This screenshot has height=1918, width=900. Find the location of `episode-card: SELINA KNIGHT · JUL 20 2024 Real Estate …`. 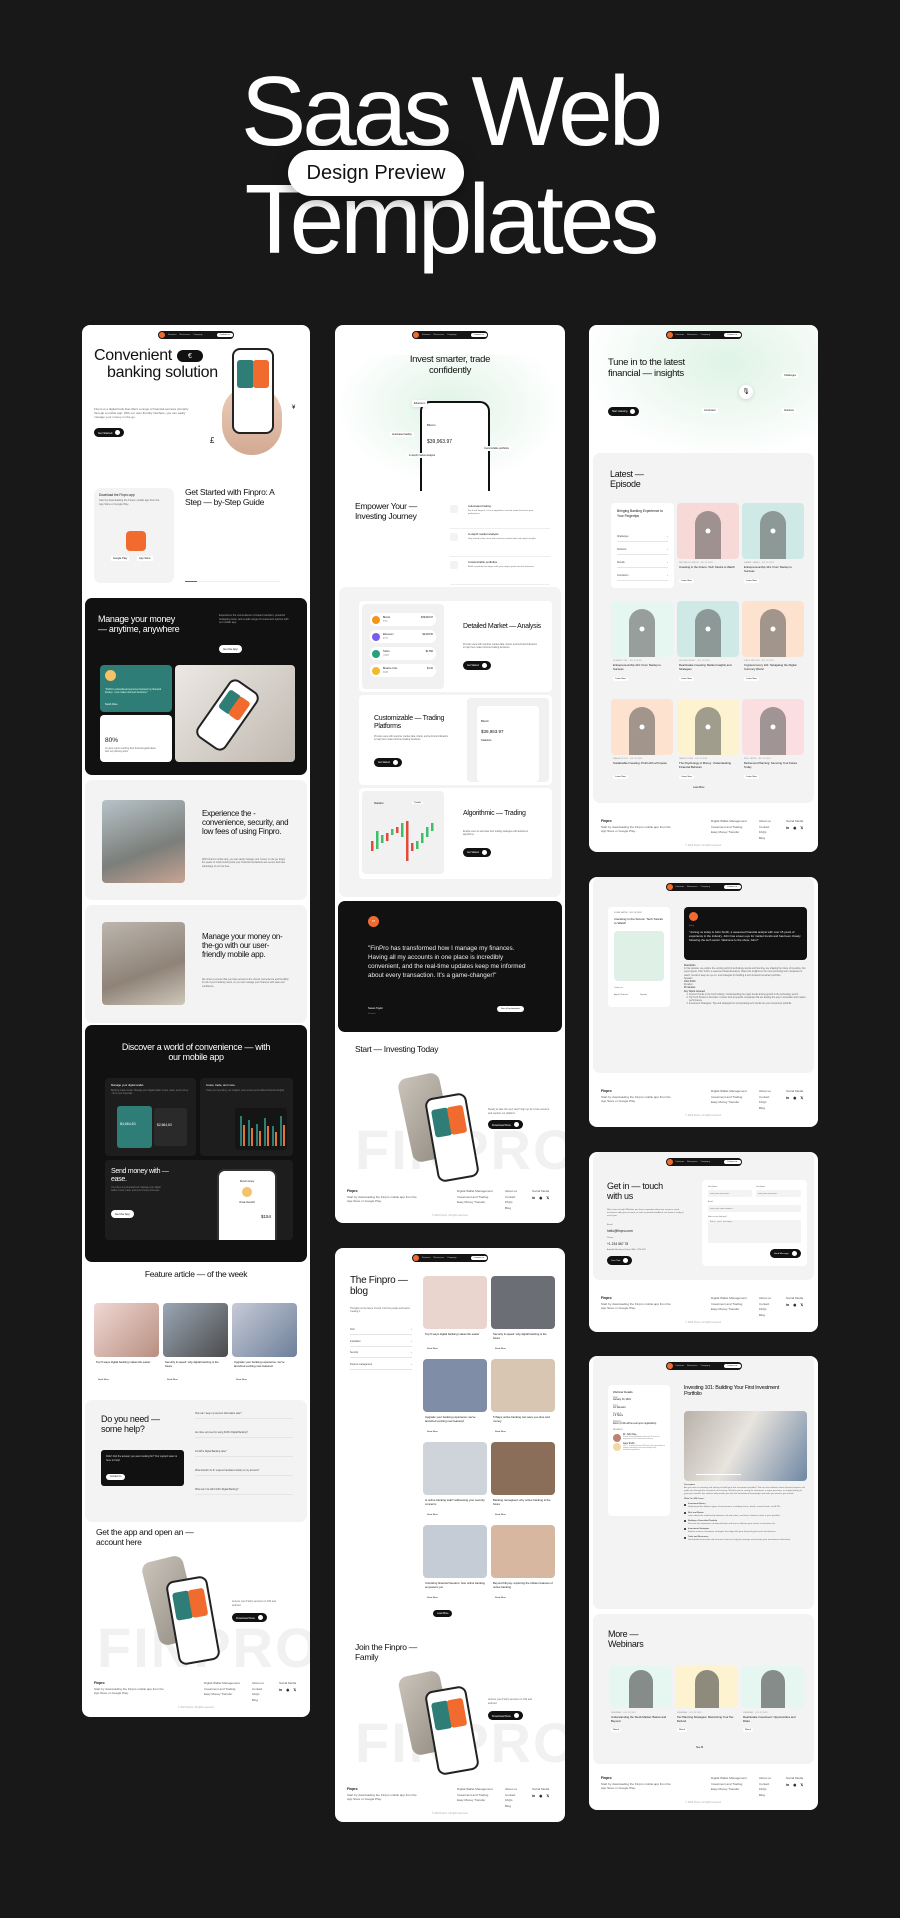

episode-card: SELINA KNIGHT · JUL 20 2024 Real Estate … is located at coordinates (708, 645).